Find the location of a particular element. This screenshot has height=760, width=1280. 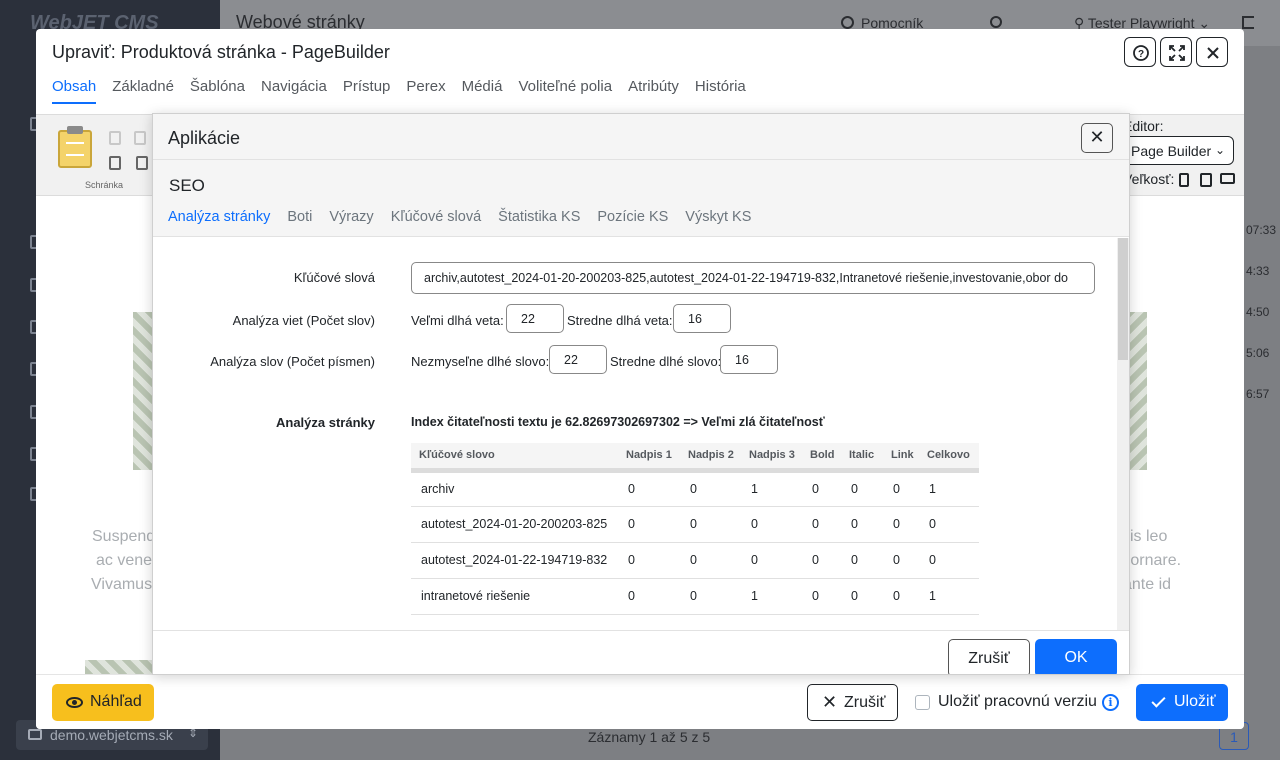

tab-sablona: Šablóna is located at coordinates (217, 90).